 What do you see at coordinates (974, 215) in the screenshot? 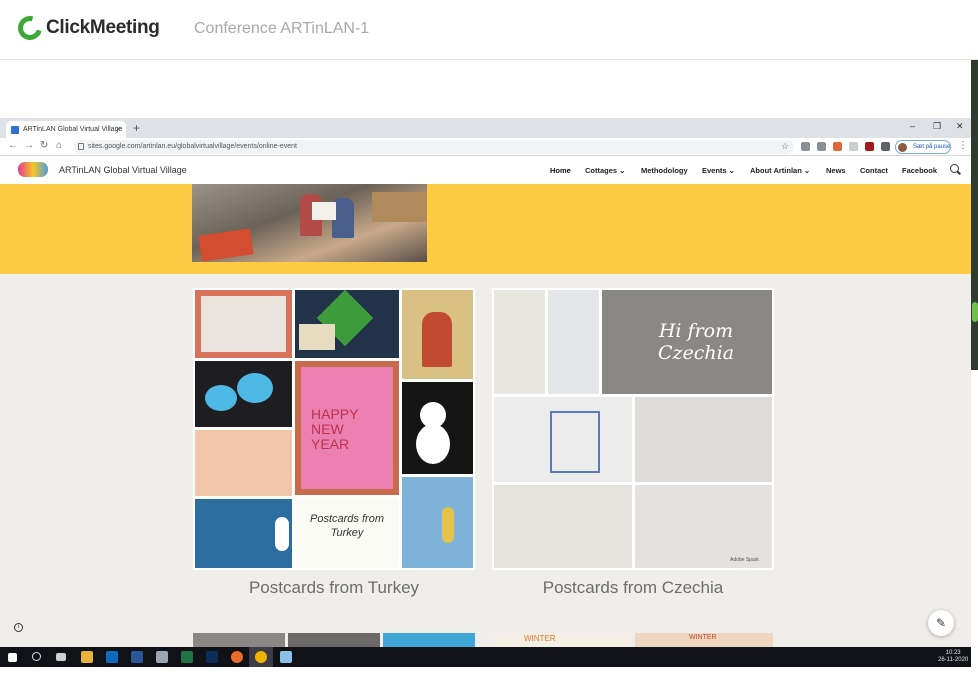
I see `participant-video-strip` at bounding box center [974, 215].